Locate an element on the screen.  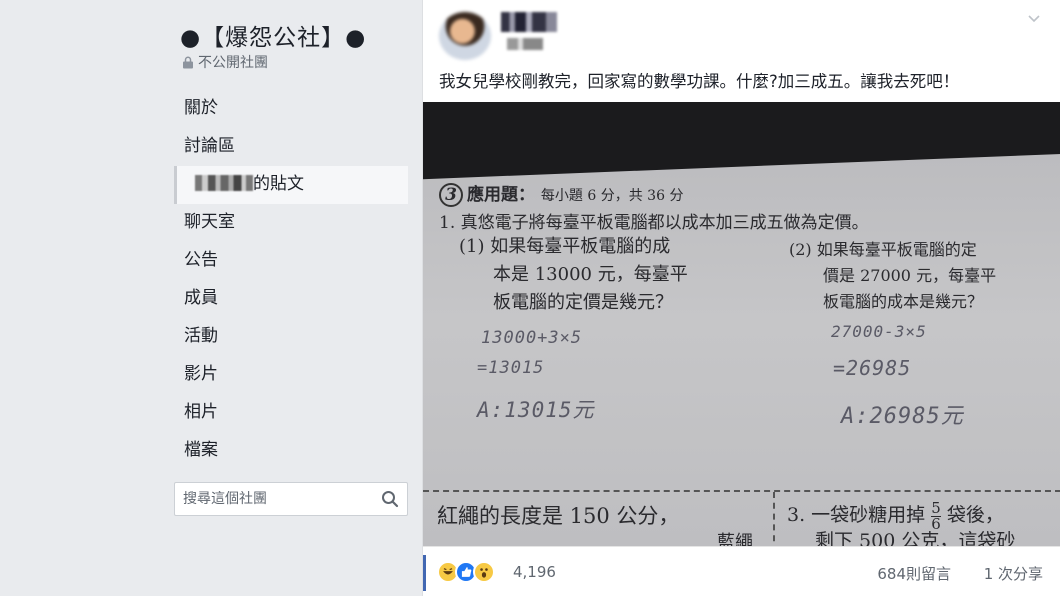
post-text: 我女兒學校剛教完，回家寫的數學功課。什麼?加三成五。讓我去死吧！ is located at coordinates (699, 81).